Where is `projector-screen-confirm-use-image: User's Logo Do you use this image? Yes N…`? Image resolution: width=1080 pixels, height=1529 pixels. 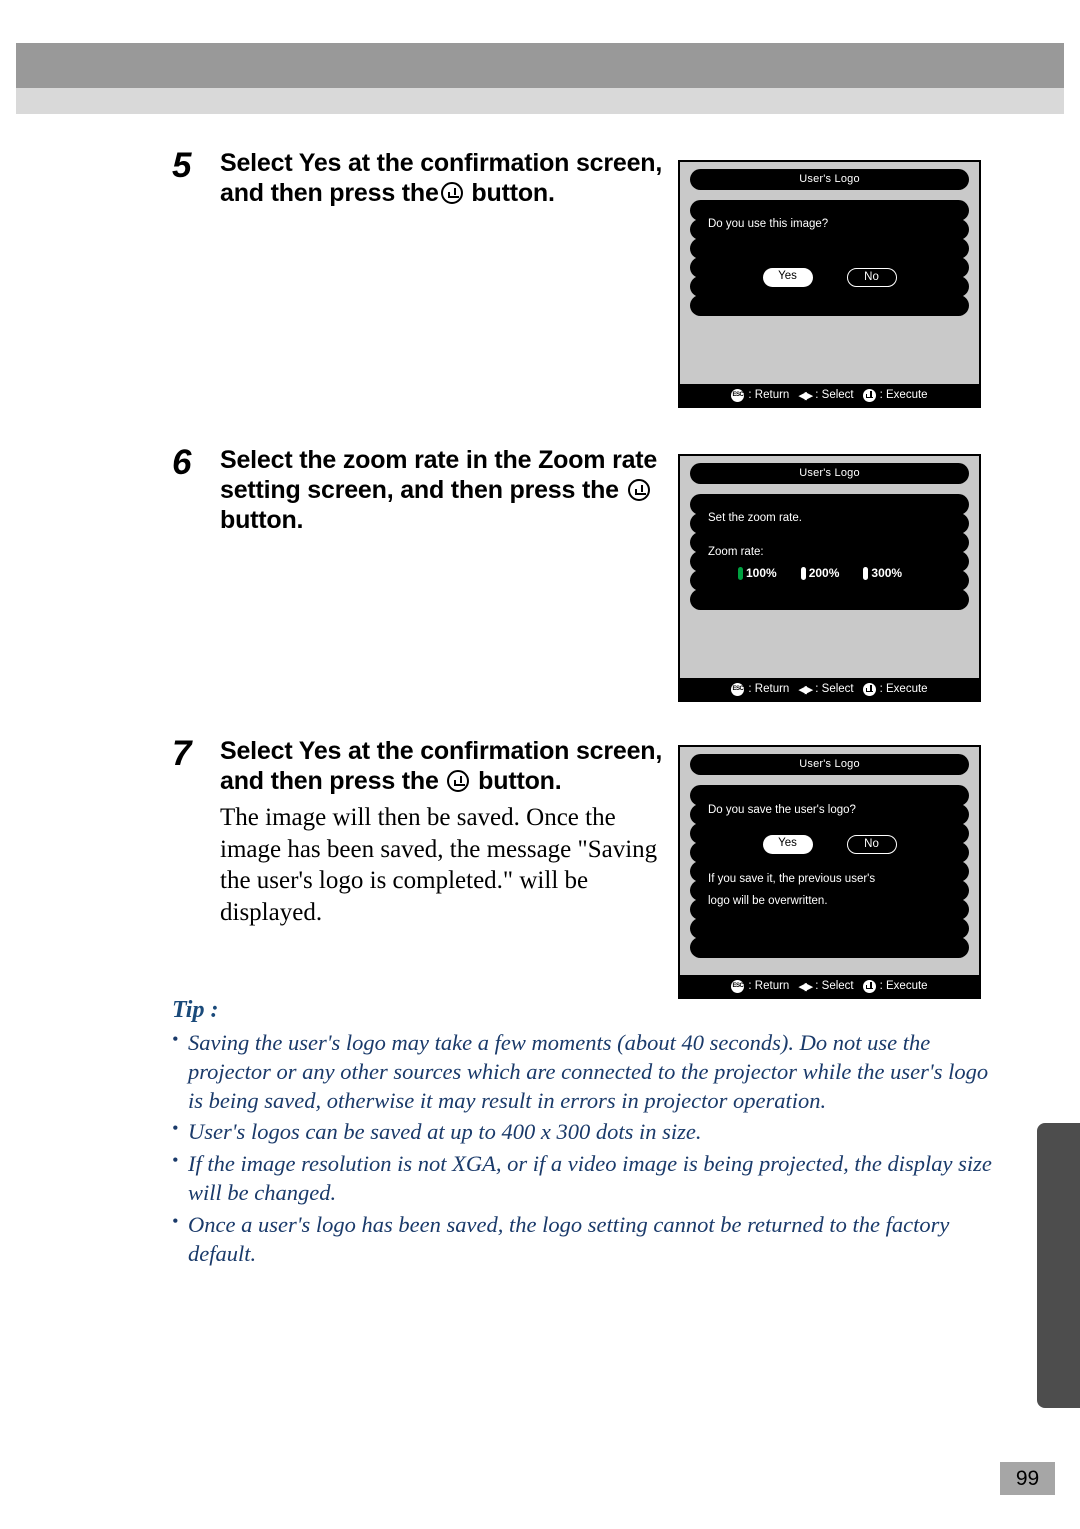
projector-screen-confirm-use-image: User's Logo Do you use this image? Yes N… is located at coordinates (829, 284).